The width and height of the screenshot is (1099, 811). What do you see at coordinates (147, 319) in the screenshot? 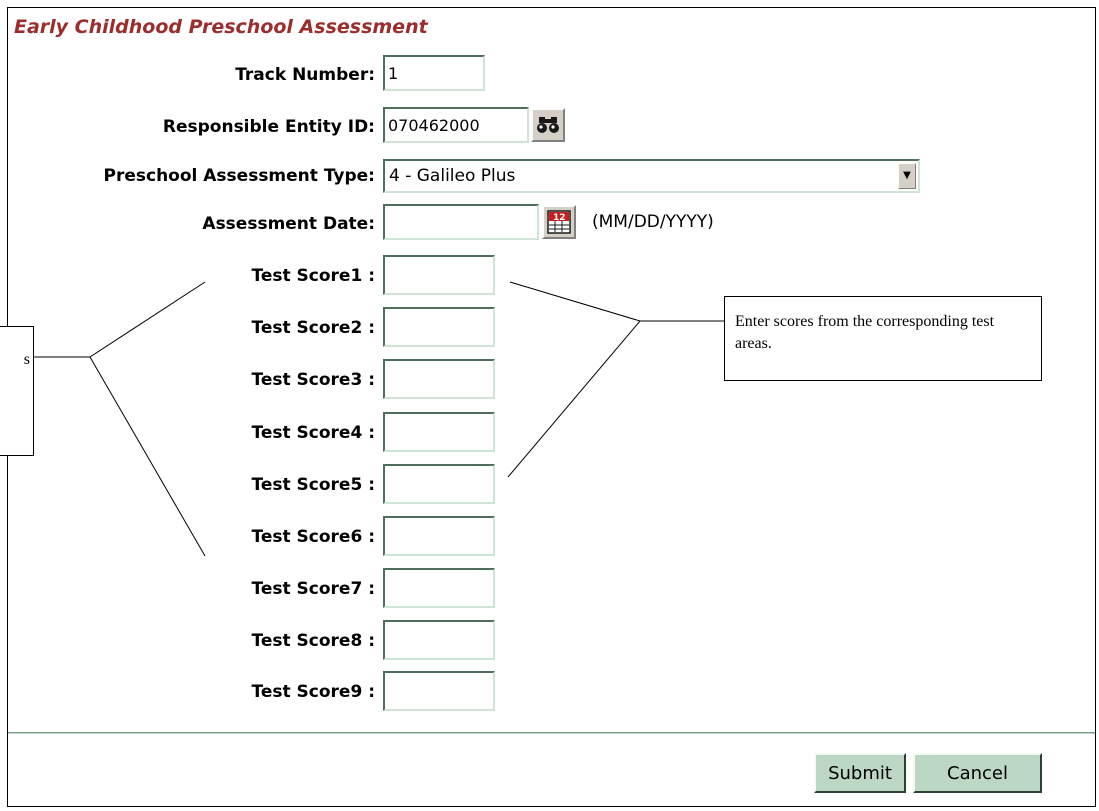
I see `left-leader-upper` at bounding box center [147, 319].